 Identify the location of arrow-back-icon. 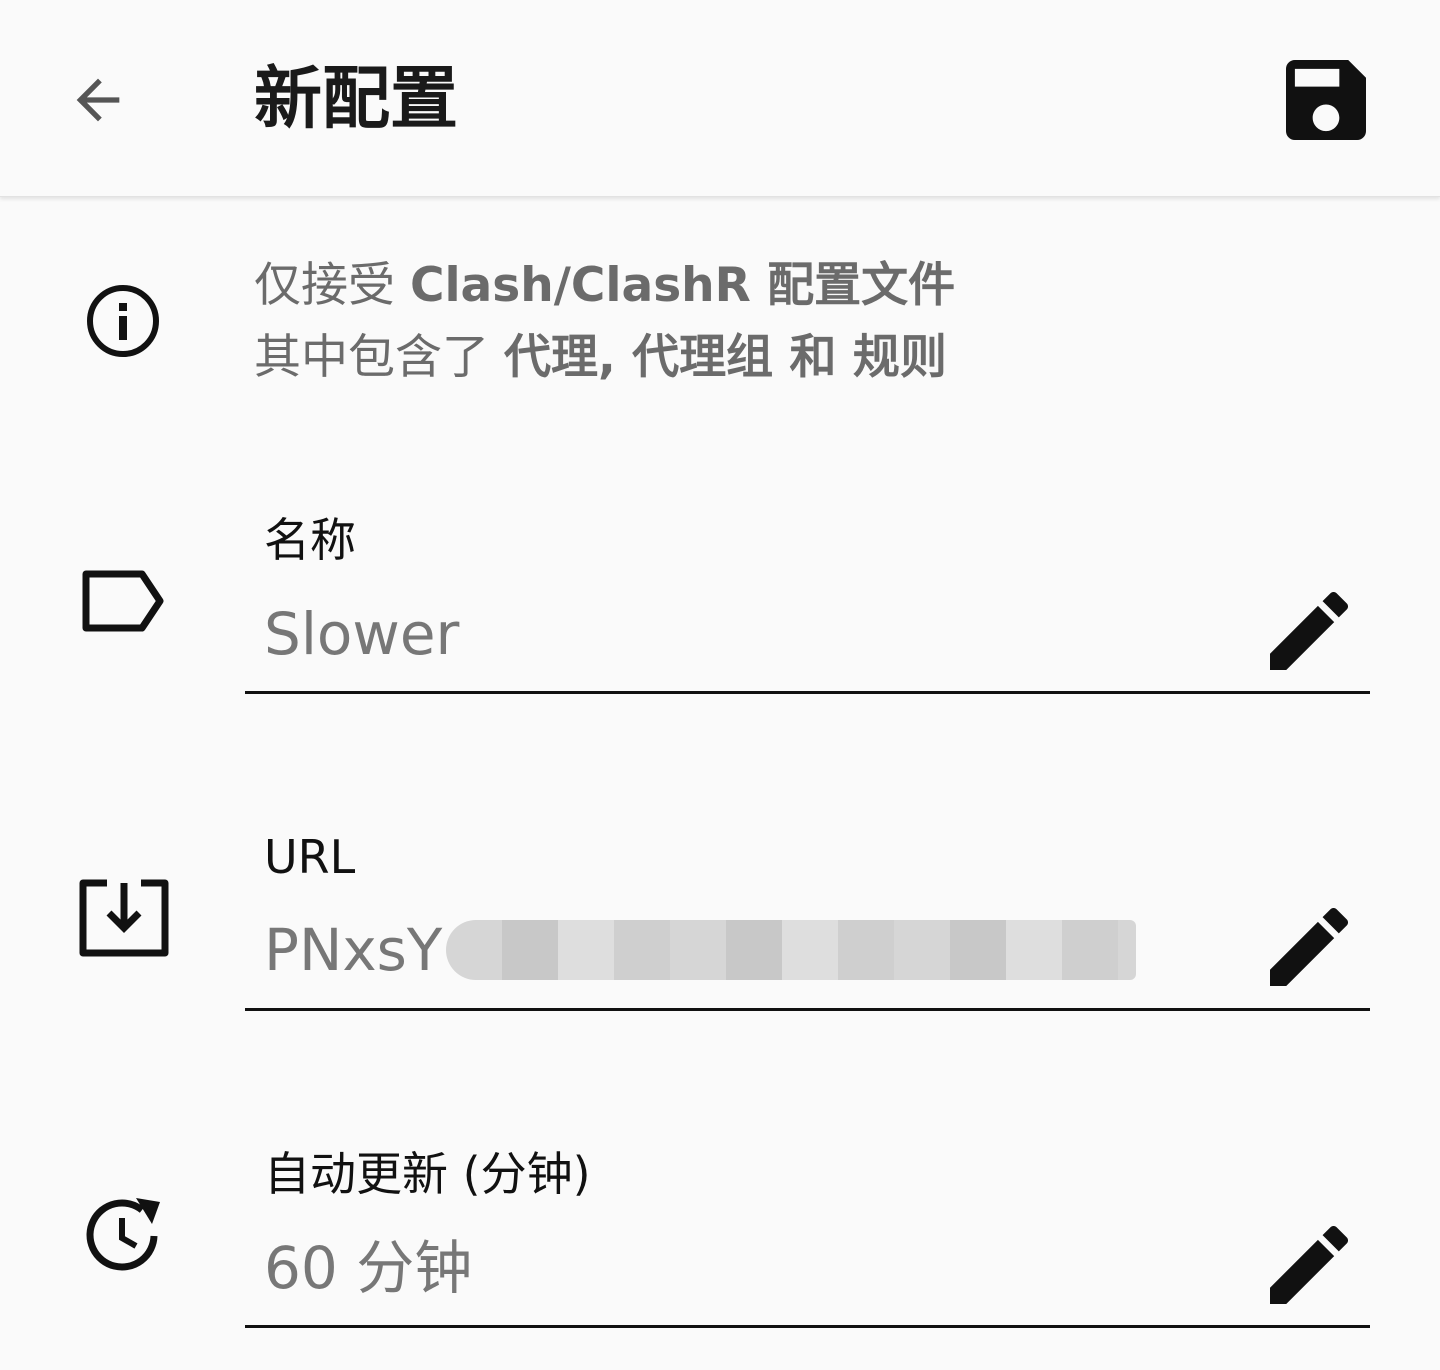
(98, 100).